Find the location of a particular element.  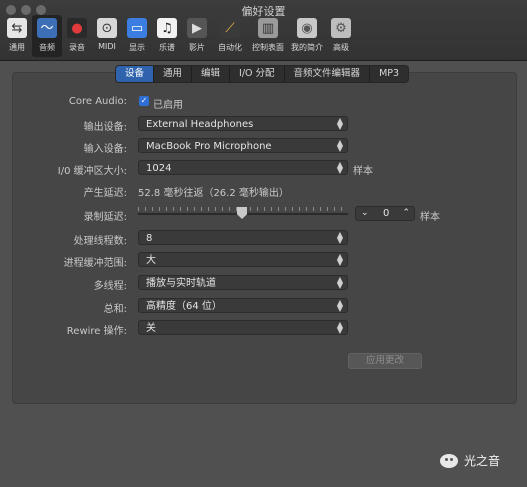

toolbar-item-3: ⊙ MIDI is located at coordinates (107, 36).